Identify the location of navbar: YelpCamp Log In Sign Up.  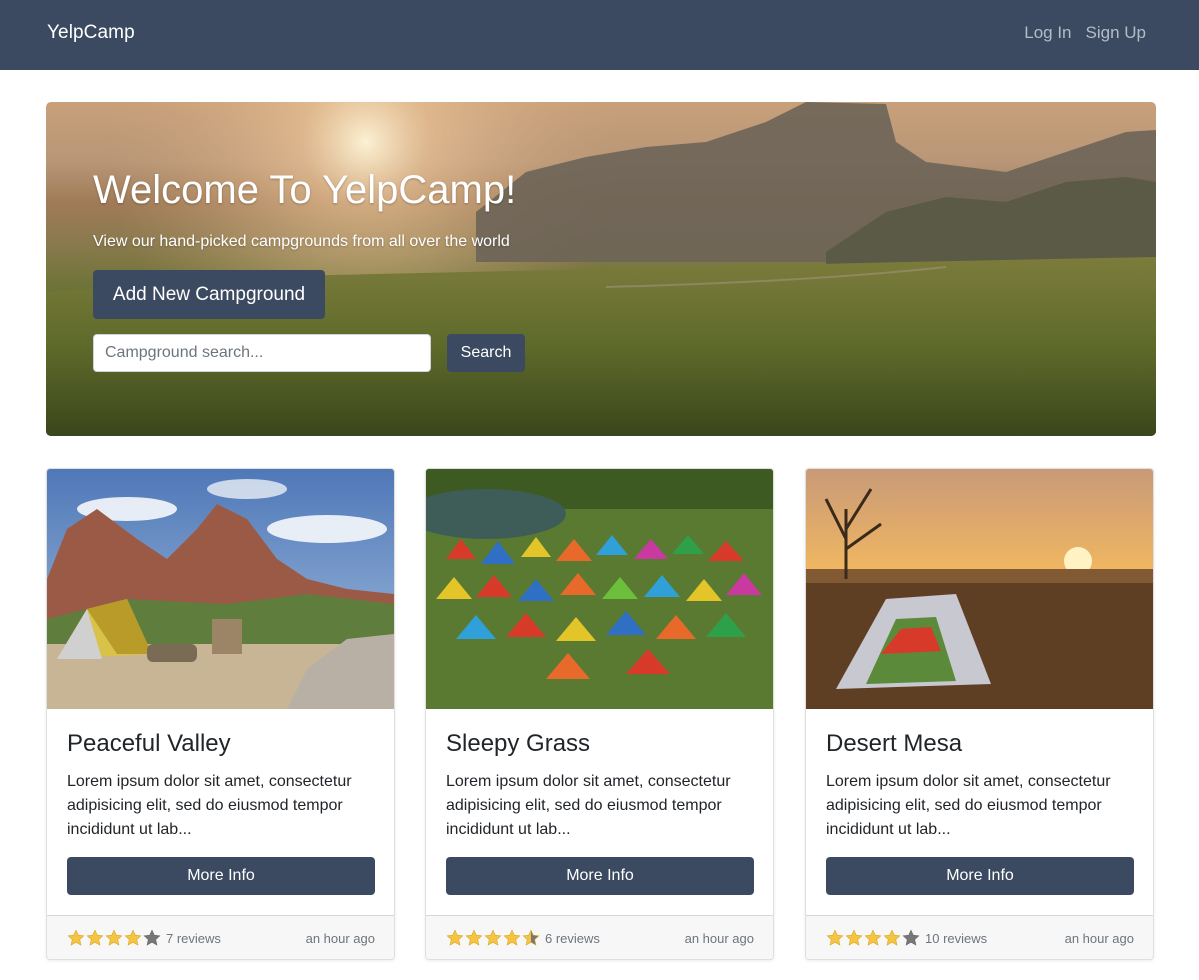
(599, 35).